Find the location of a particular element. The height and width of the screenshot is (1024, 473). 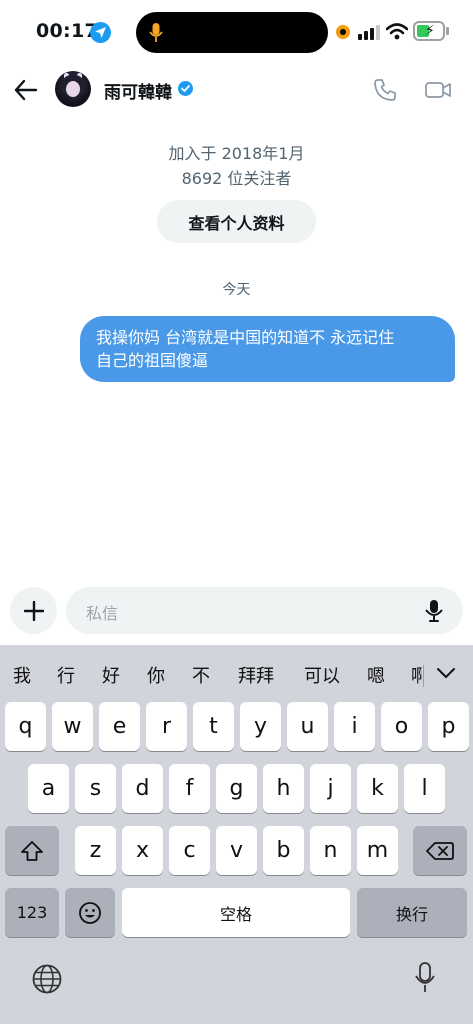

key-c: c is located at coordinates (189, 850).